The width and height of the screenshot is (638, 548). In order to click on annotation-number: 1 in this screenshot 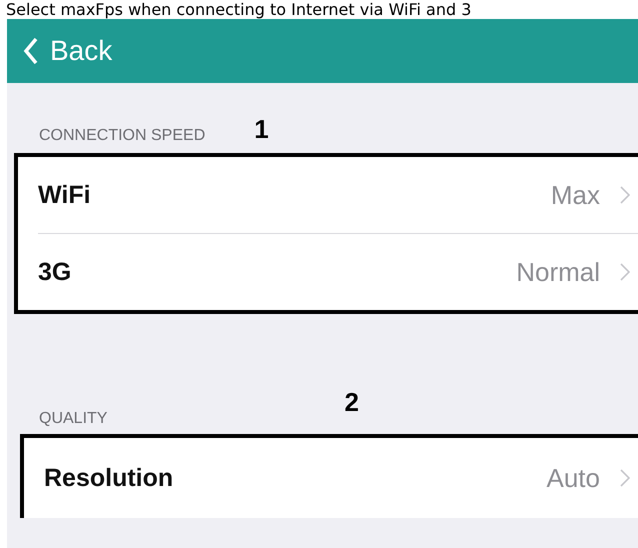, I will do `click(261, 129)`.